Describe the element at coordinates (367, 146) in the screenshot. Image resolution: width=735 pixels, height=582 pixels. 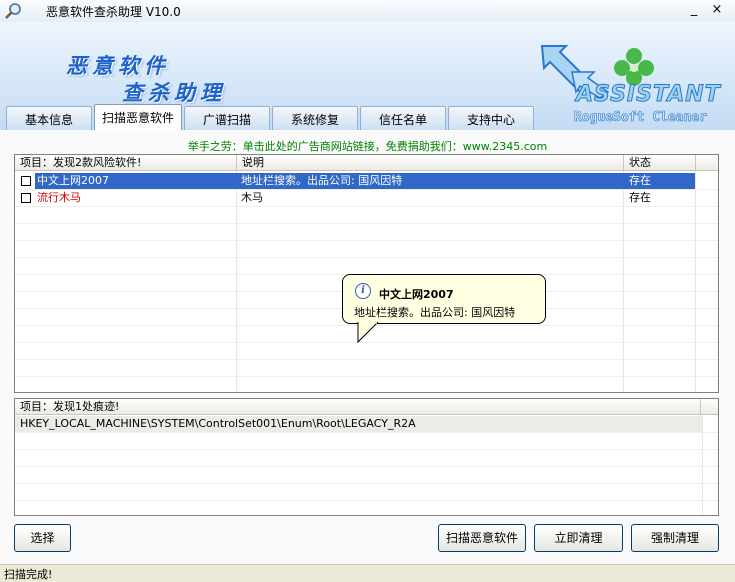
I see `promo-link: 举手之劳：单击此处的广告商网站链接，免费捐助我们：www.2345.com` at that location.